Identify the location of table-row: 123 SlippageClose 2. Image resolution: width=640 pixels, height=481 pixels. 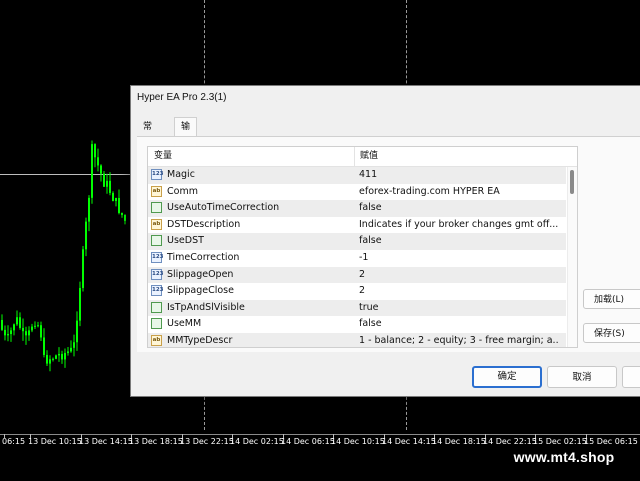
(357, 291).